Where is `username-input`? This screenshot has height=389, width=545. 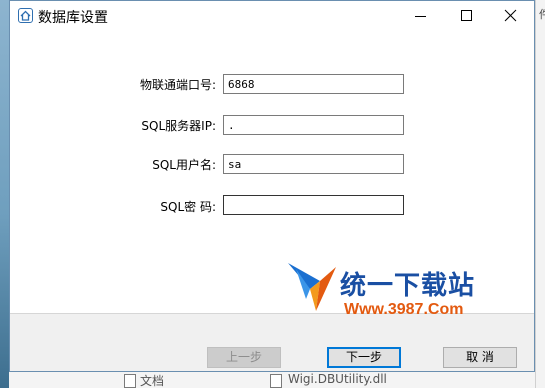
username-input is located at coordinates (313, 164).